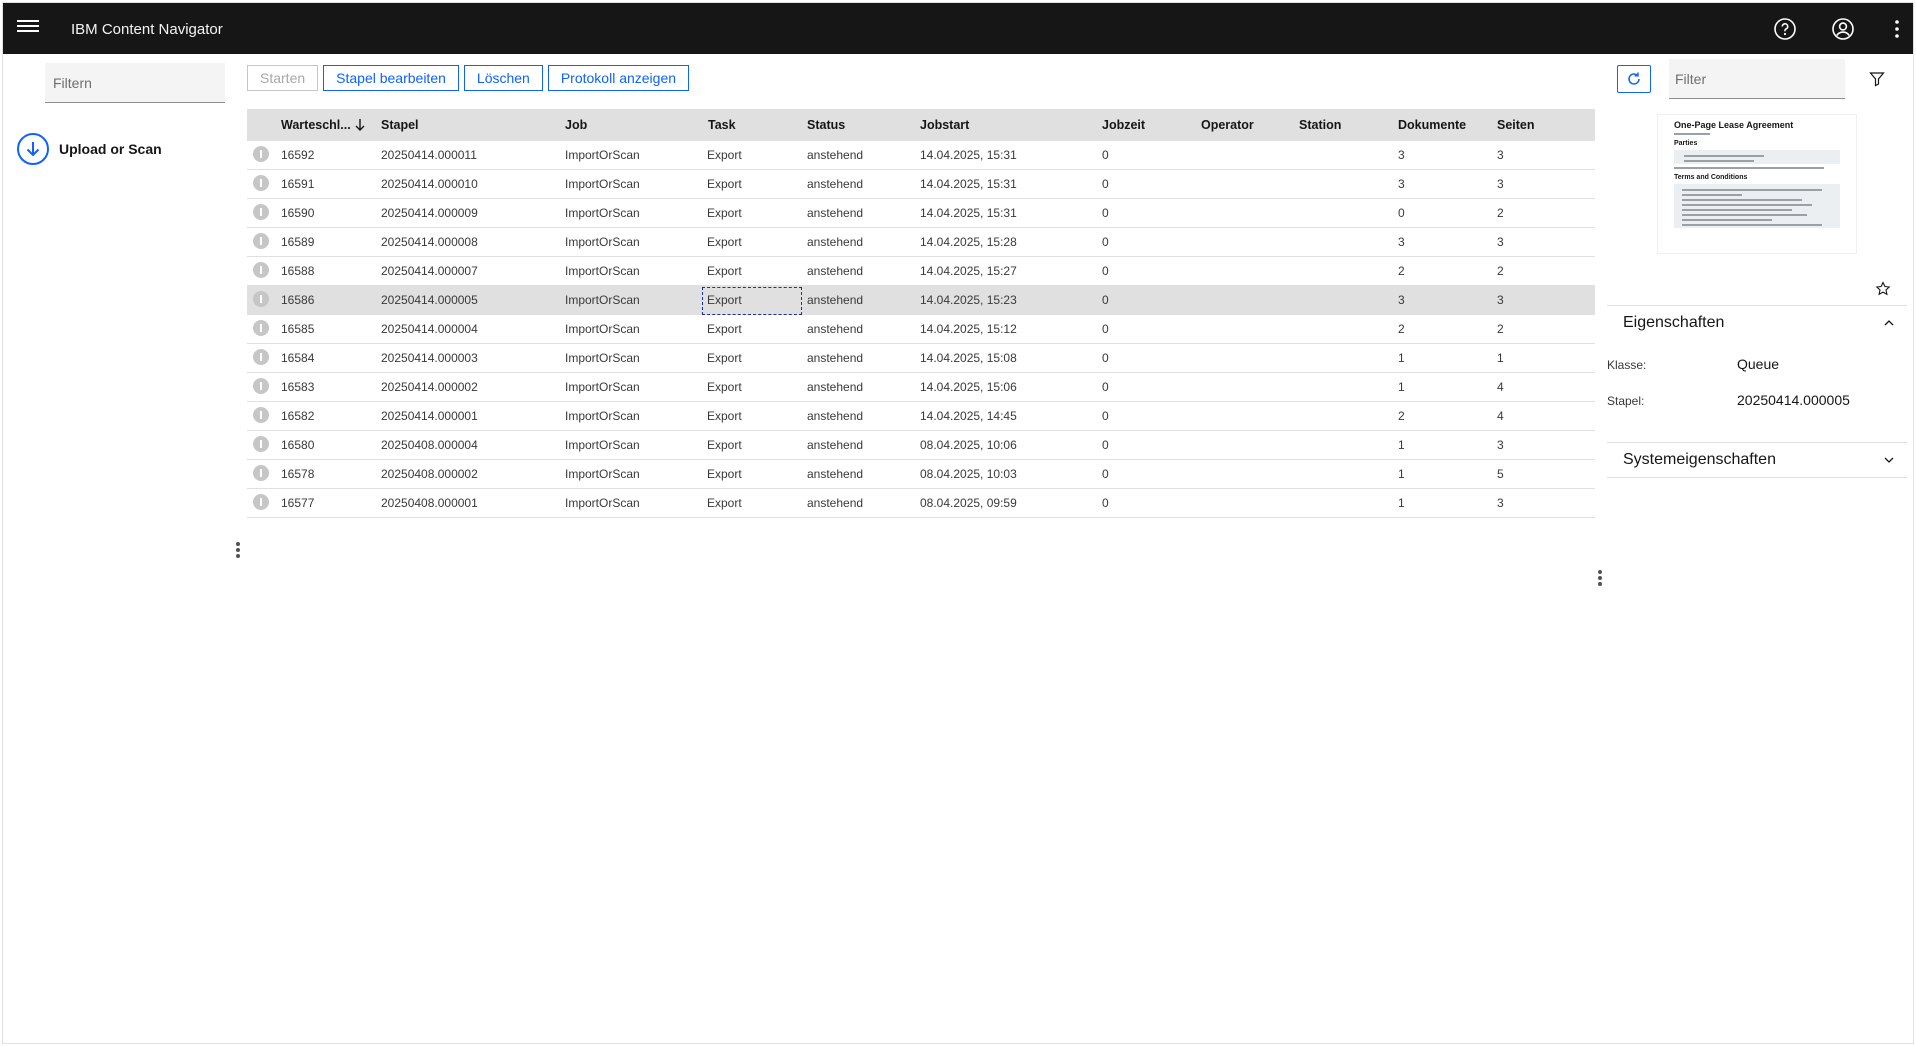  What do you see at coordinates (1320, 125) in the screenshot?
I see `column-header-station: Station` at bounding box center [1320, 125].